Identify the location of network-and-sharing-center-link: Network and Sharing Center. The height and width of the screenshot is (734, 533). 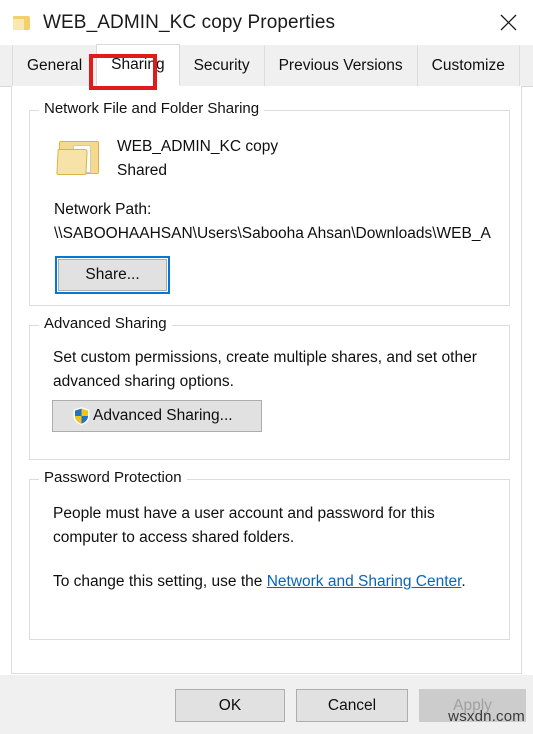
(364, 581).